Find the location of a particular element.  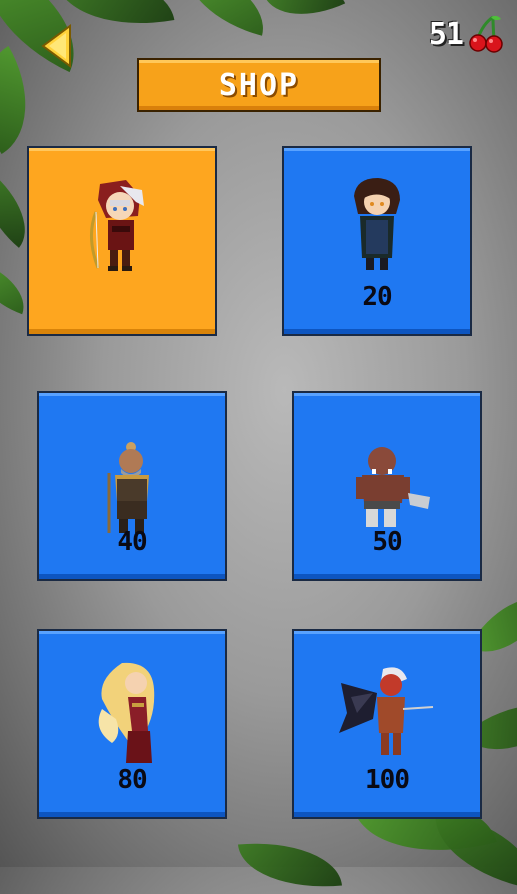

character-card-bald-elder: 40 is located at coordinates (132, 486).